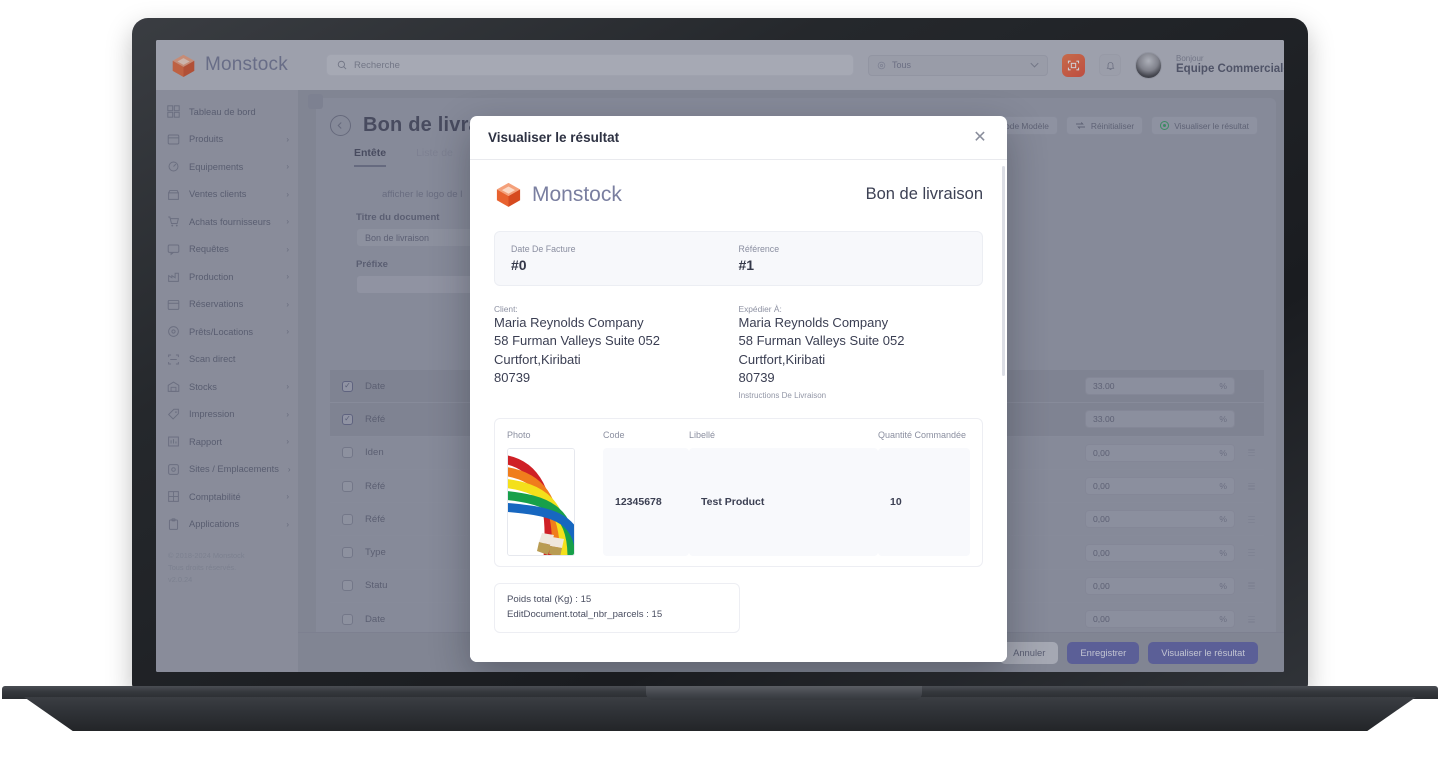 The image size is (1440, 758). I want to click on column-header-code: Code, so click(614, 434).